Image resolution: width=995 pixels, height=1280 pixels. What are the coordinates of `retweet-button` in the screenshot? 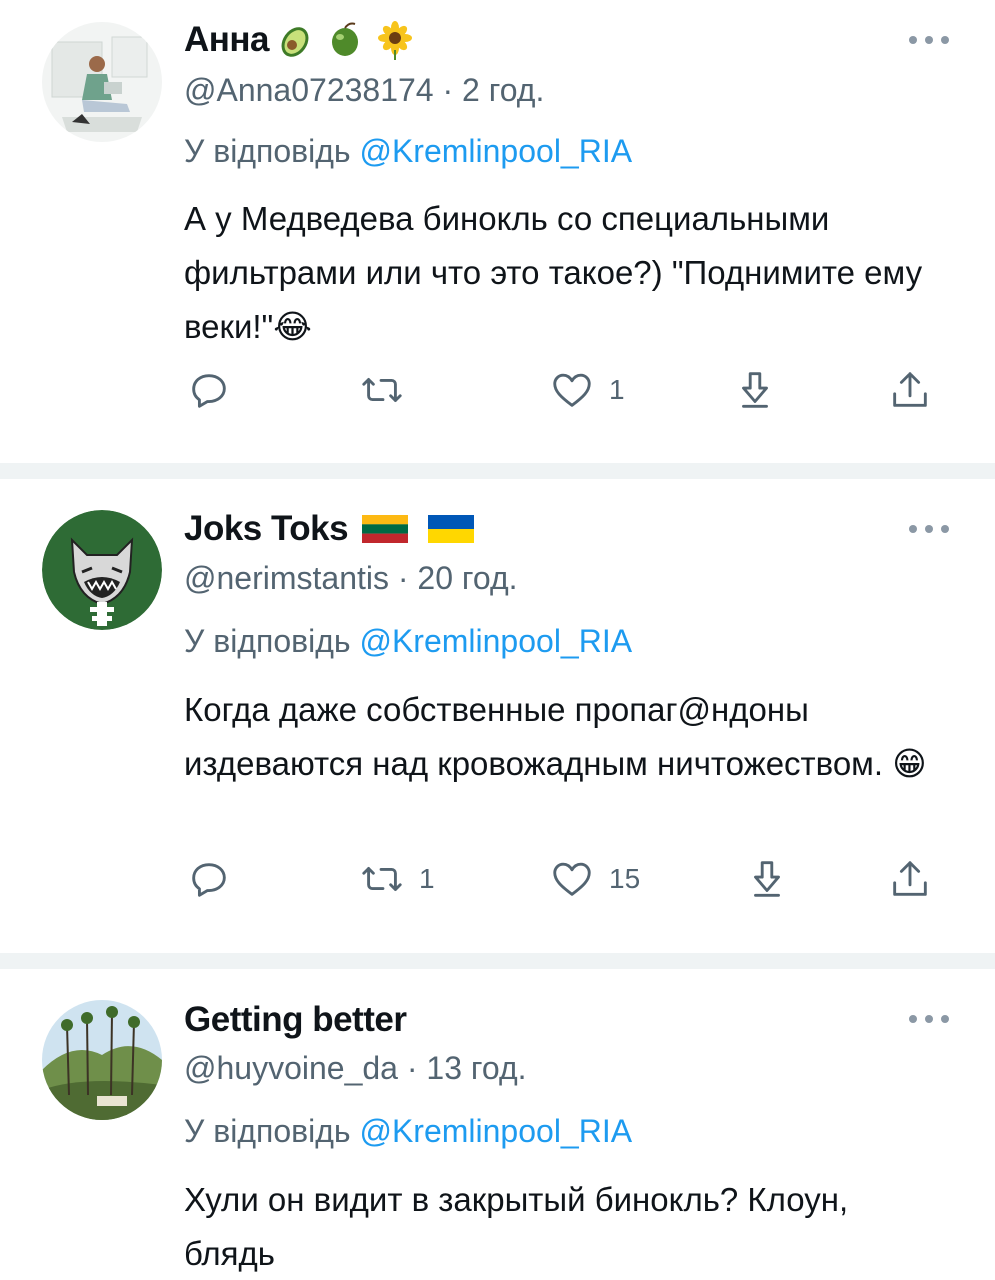 It's located at (389, 390).